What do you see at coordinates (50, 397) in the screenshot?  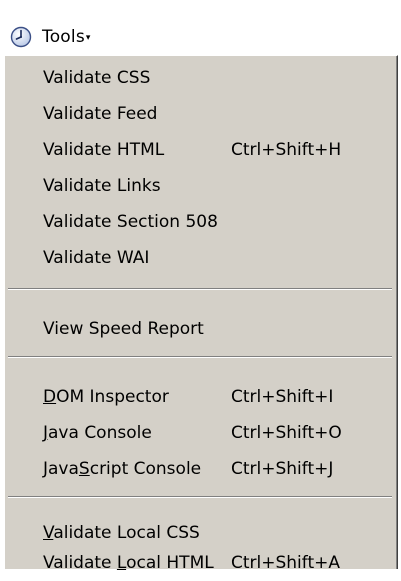 I see `accelerator-key: D` at bounding box center [50, 397].